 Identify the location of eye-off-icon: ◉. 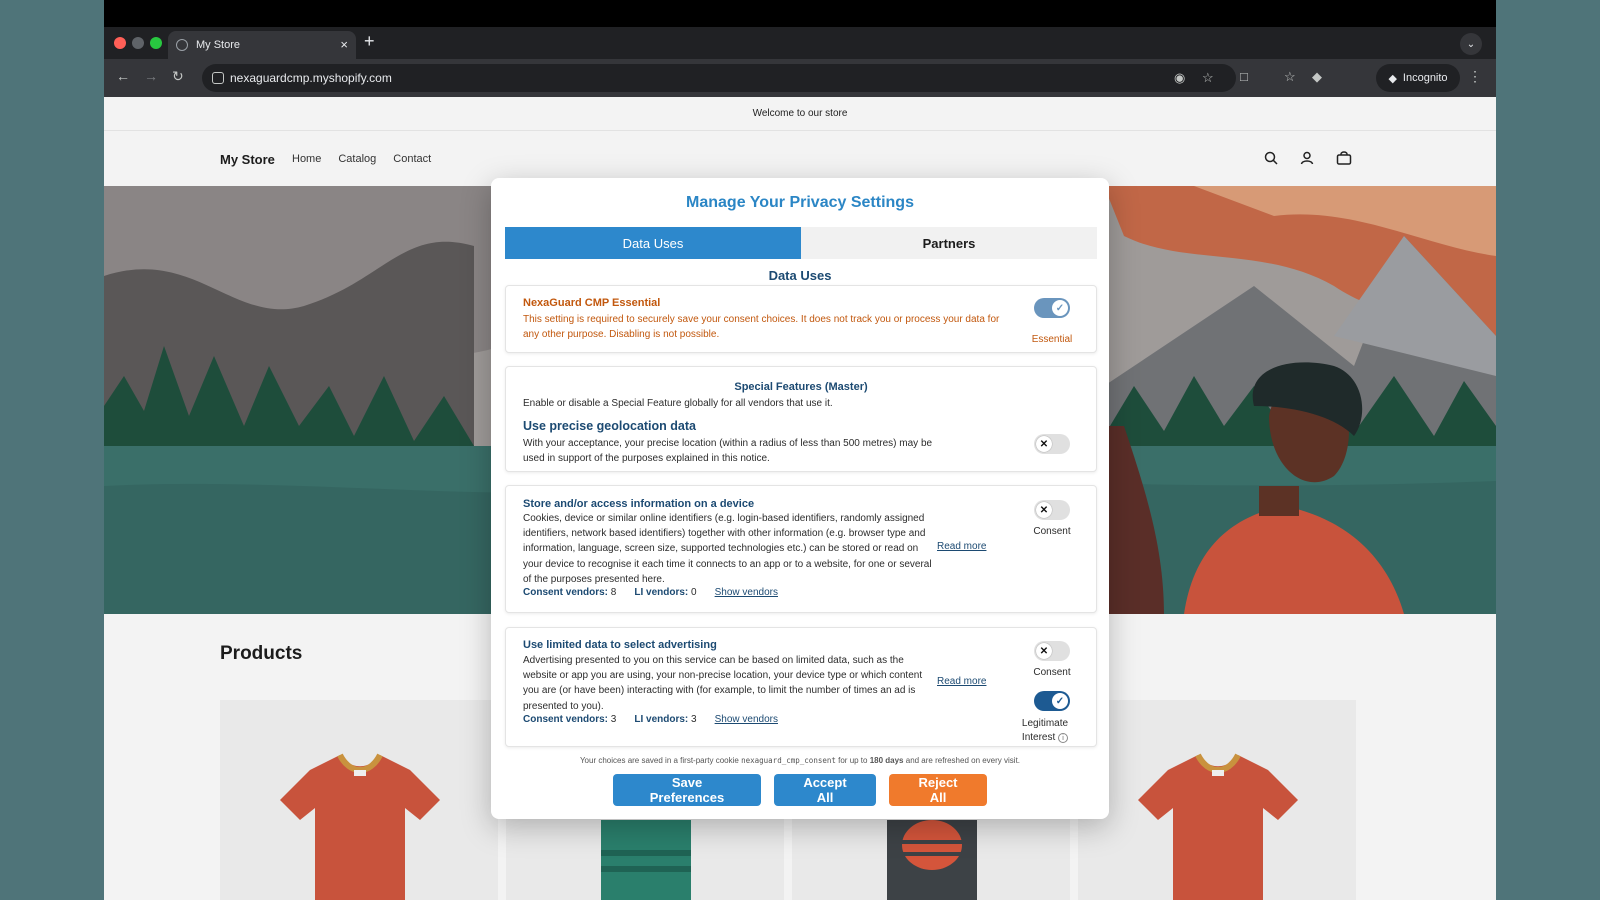
(1179, 78).